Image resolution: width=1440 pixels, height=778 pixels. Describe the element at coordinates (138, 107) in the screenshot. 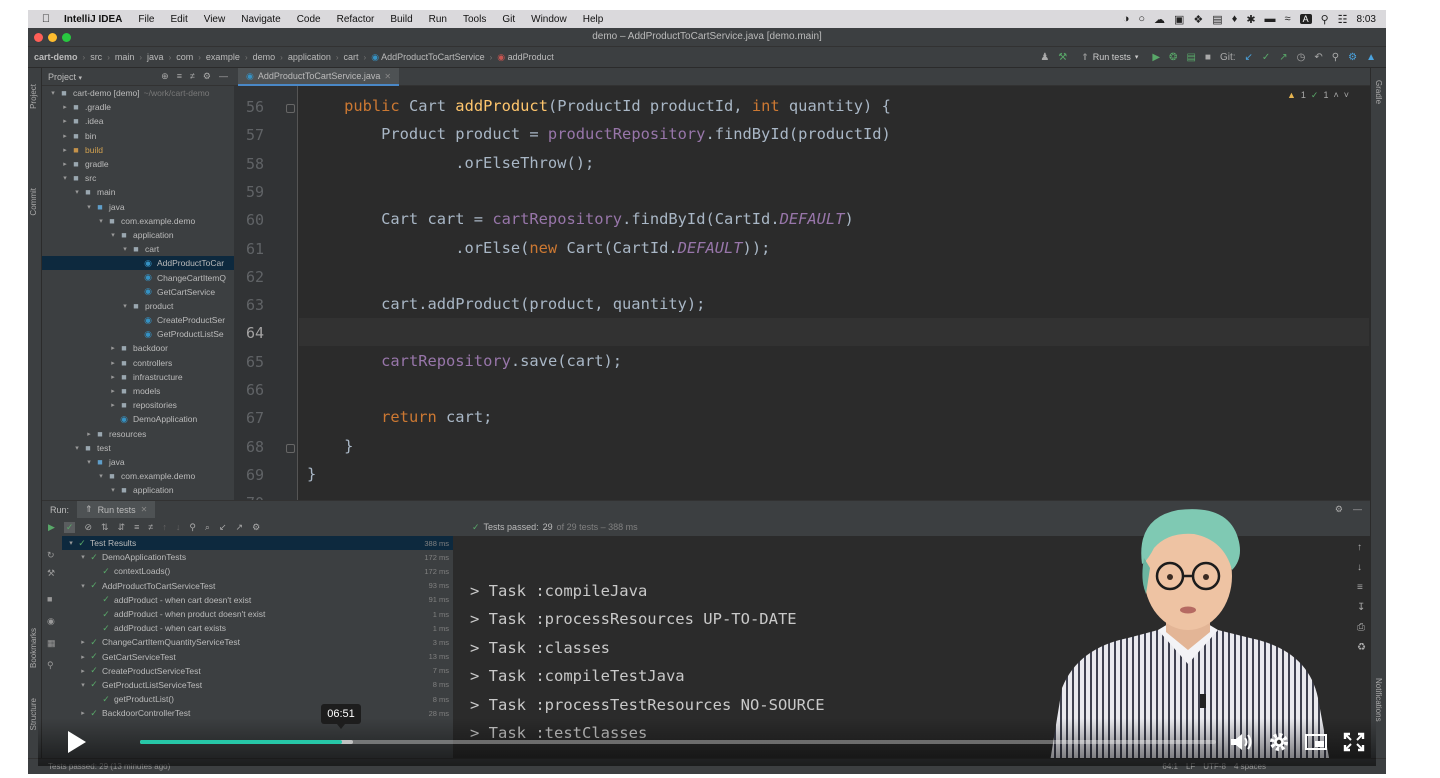

I see `project-tree-item: ▸ ■ .gradle` at that location.